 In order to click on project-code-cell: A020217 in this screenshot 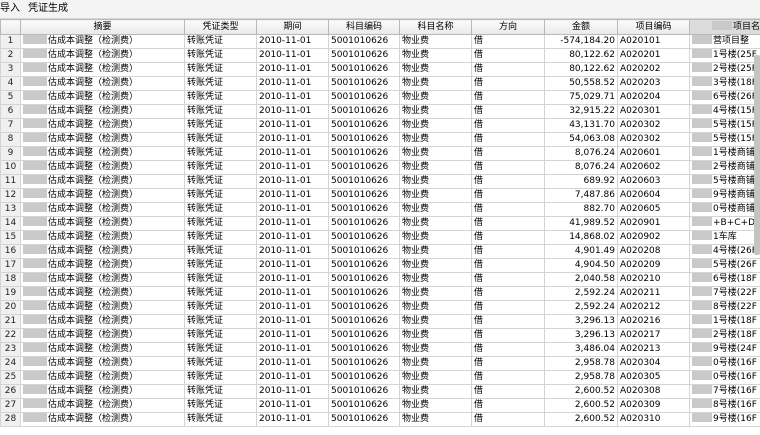, I will do `click(653, 335)`.